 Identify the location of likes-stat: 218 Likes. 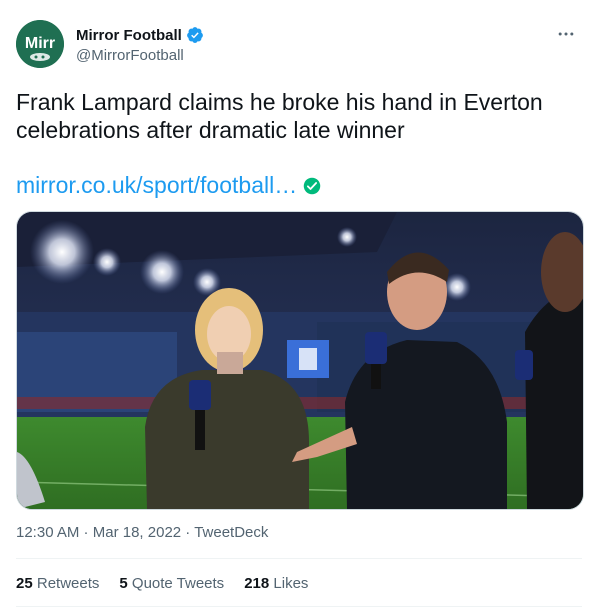
(276, 583).